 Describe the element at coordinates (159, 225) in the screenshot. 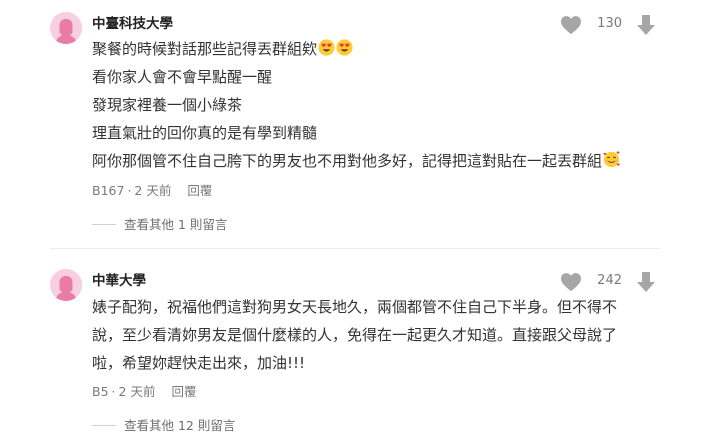

I see `view-more-replies-link: 查看其他 1 則留言` at that location.